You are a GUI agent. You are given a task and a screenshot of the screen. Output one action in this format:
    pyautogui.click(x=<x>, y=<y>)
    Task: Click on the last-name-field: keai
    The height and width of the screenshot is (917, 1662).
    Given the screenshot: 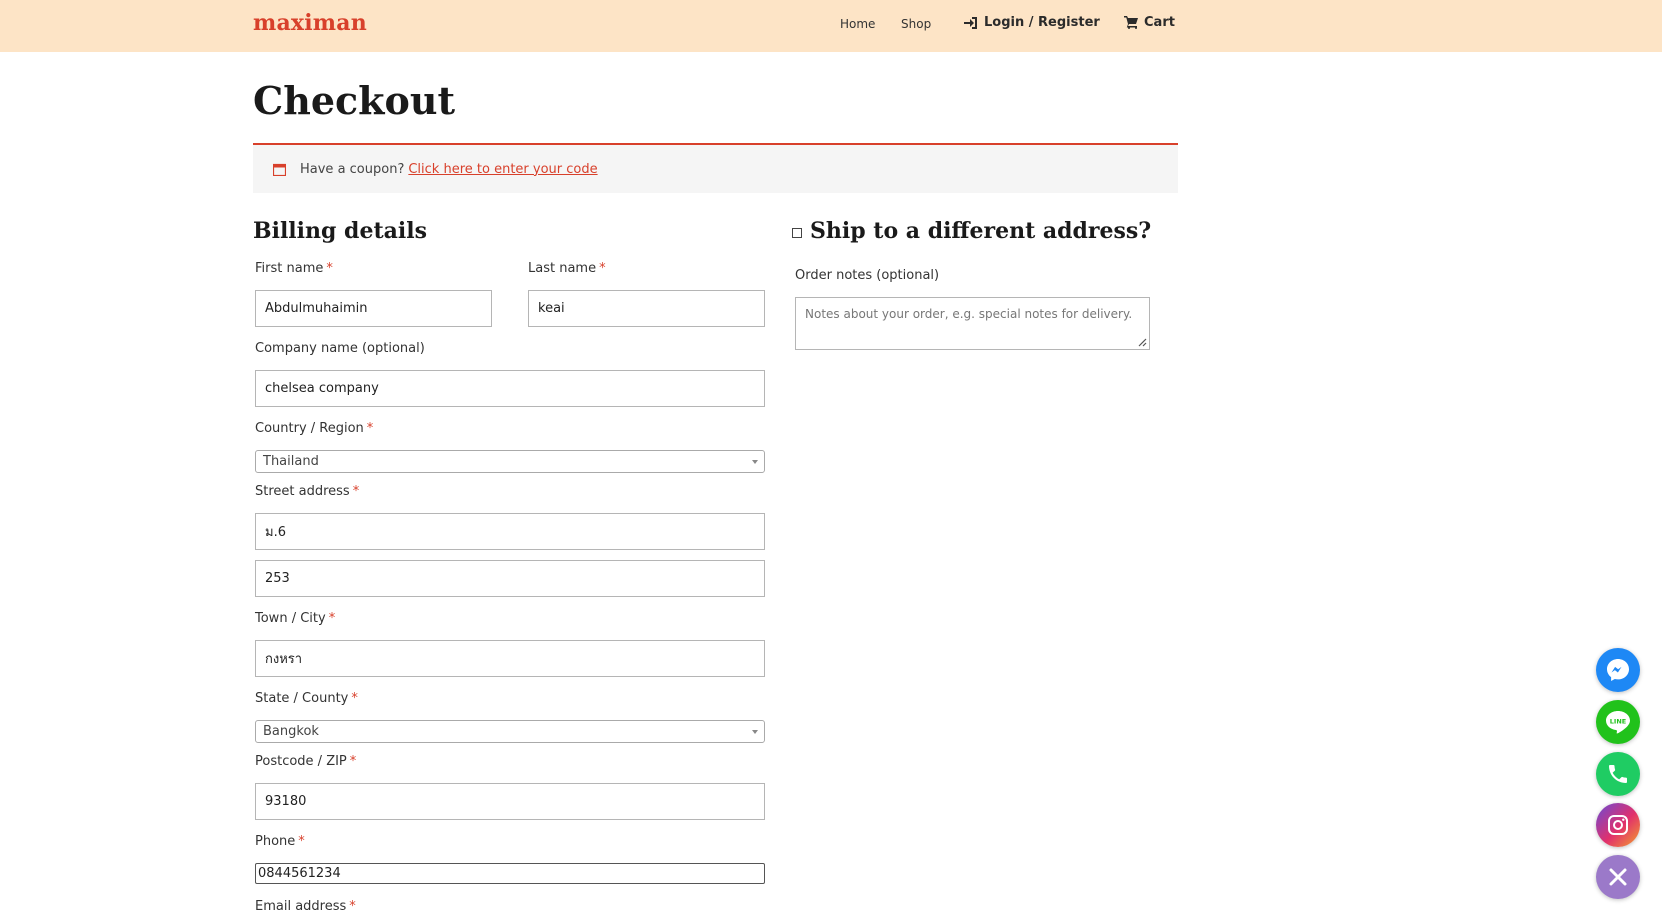 What is the action you would take?
    pyautogui.click(x=646, y=308)
    